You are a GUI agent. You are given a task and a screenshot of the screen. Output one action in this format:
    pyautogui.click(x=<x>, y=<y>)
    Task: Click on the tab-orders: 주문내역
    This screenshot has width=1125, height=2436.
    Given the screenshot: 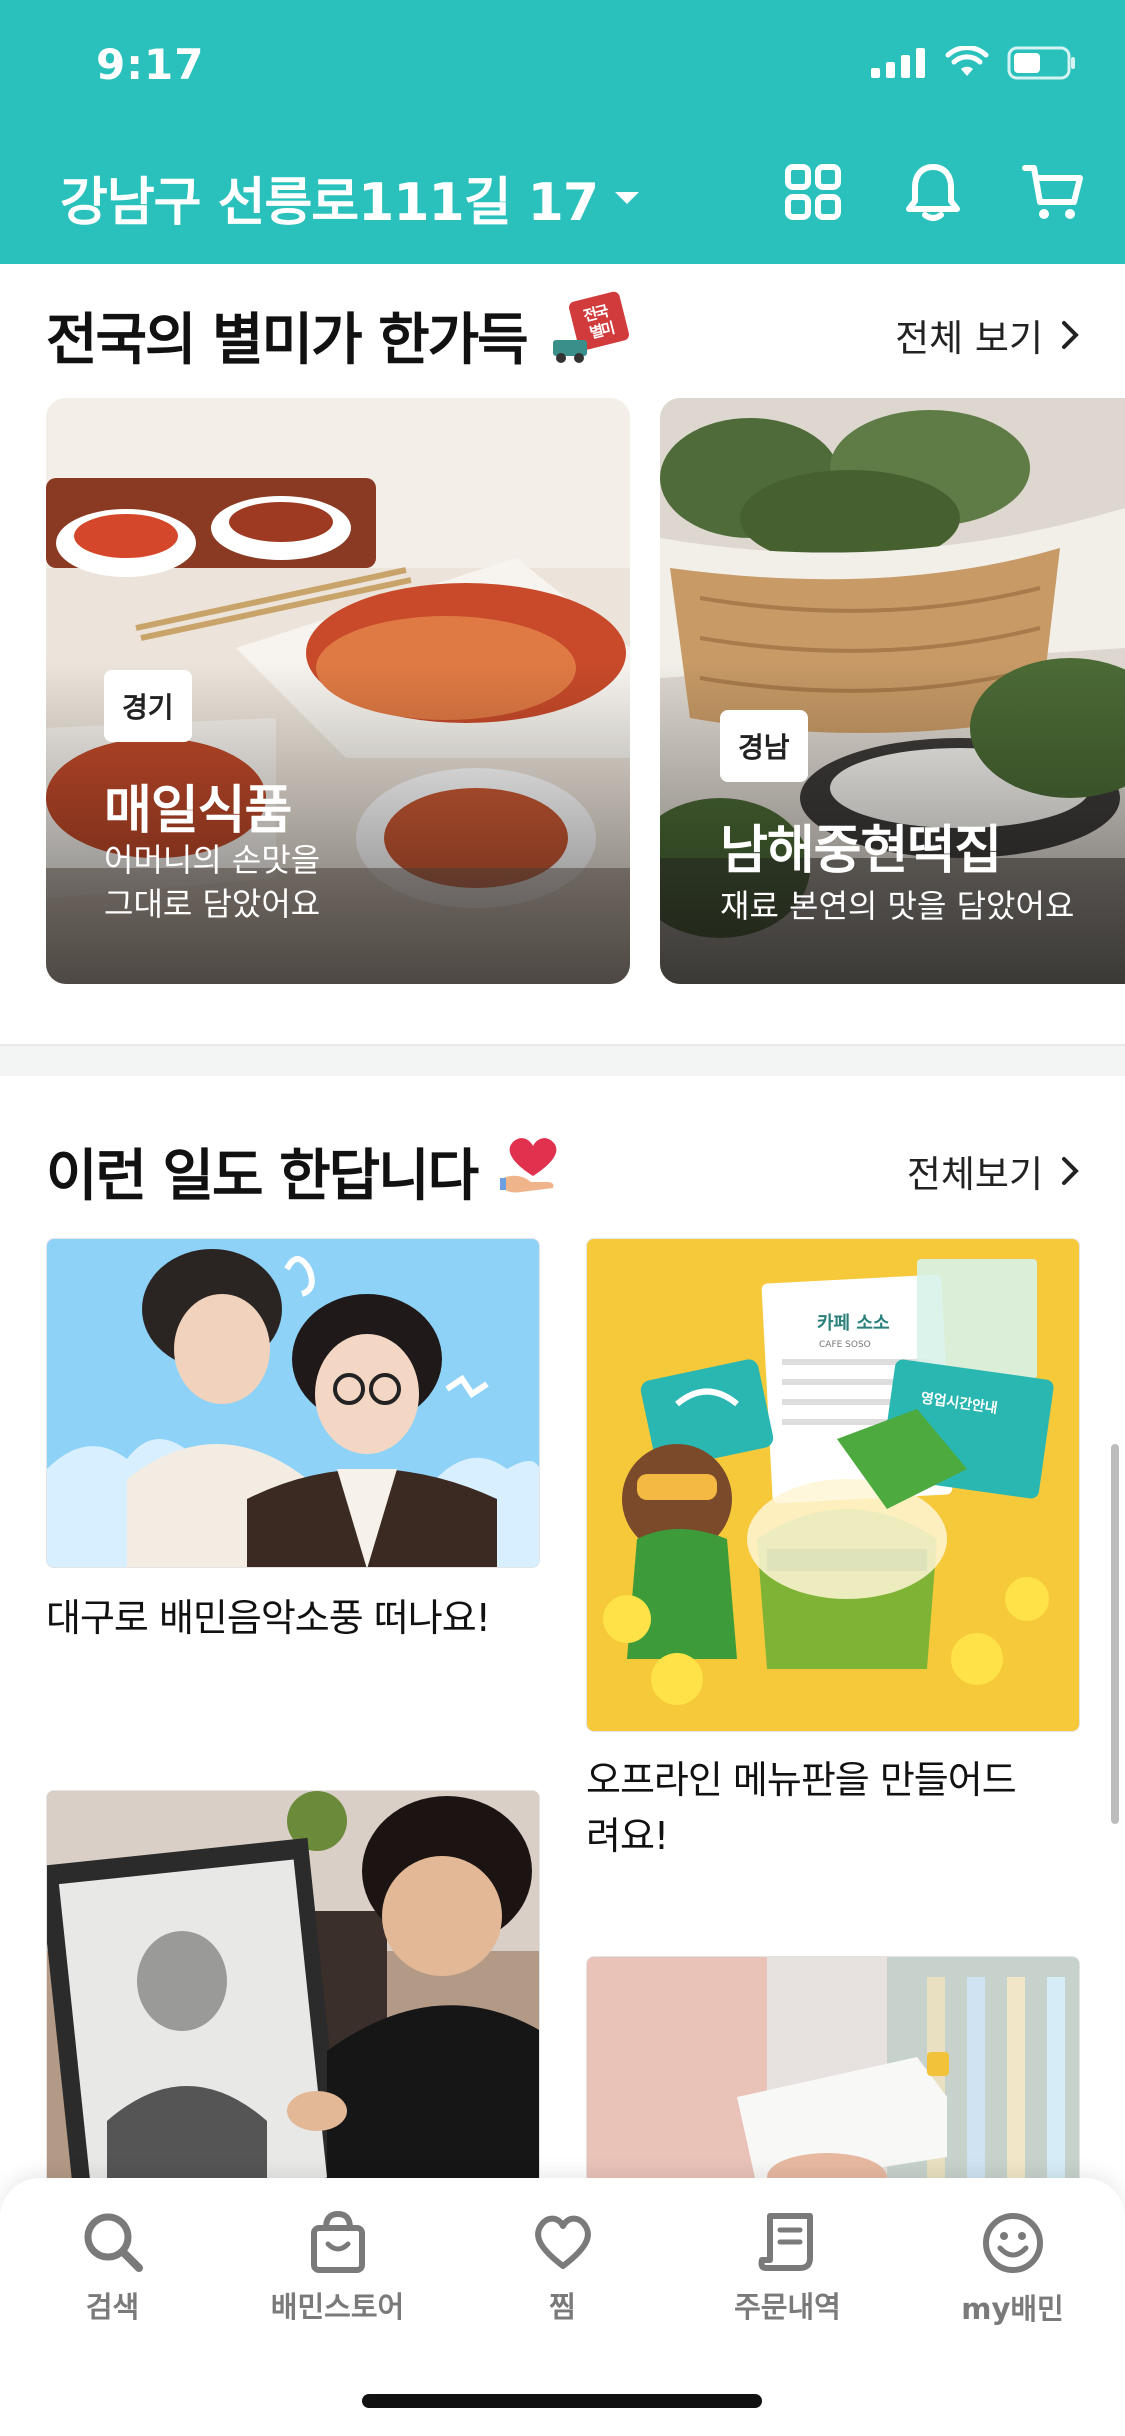 What is the action you would take?
    pyautogui.click(x=787, y=2268)
    